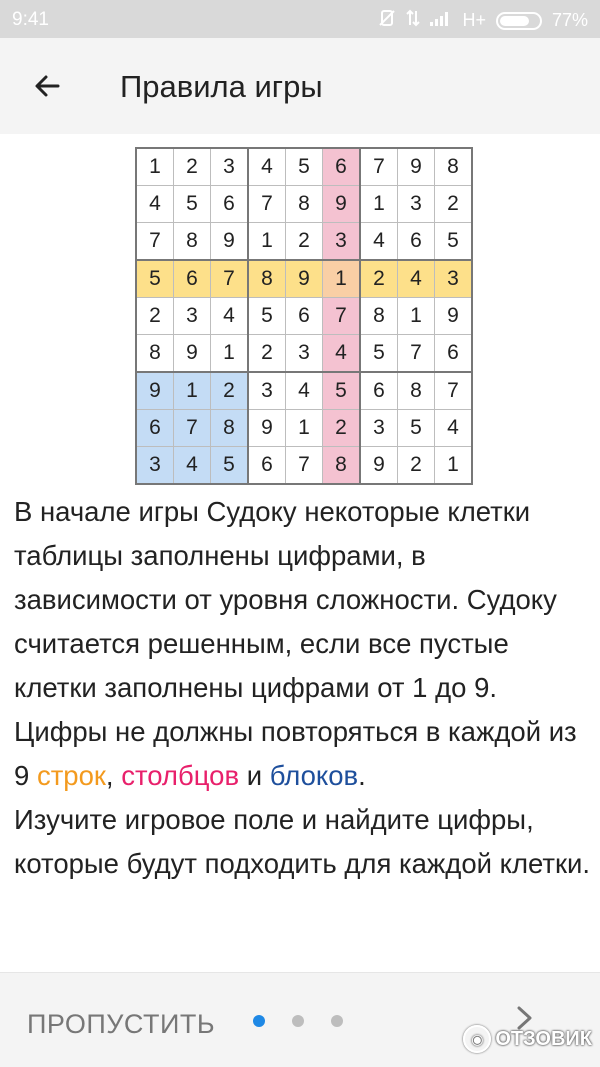 This screenshot has height=1067, width=600. Describe the element at coordinates (518, 20) in the screenshot. I see `battery-icon` at that location.